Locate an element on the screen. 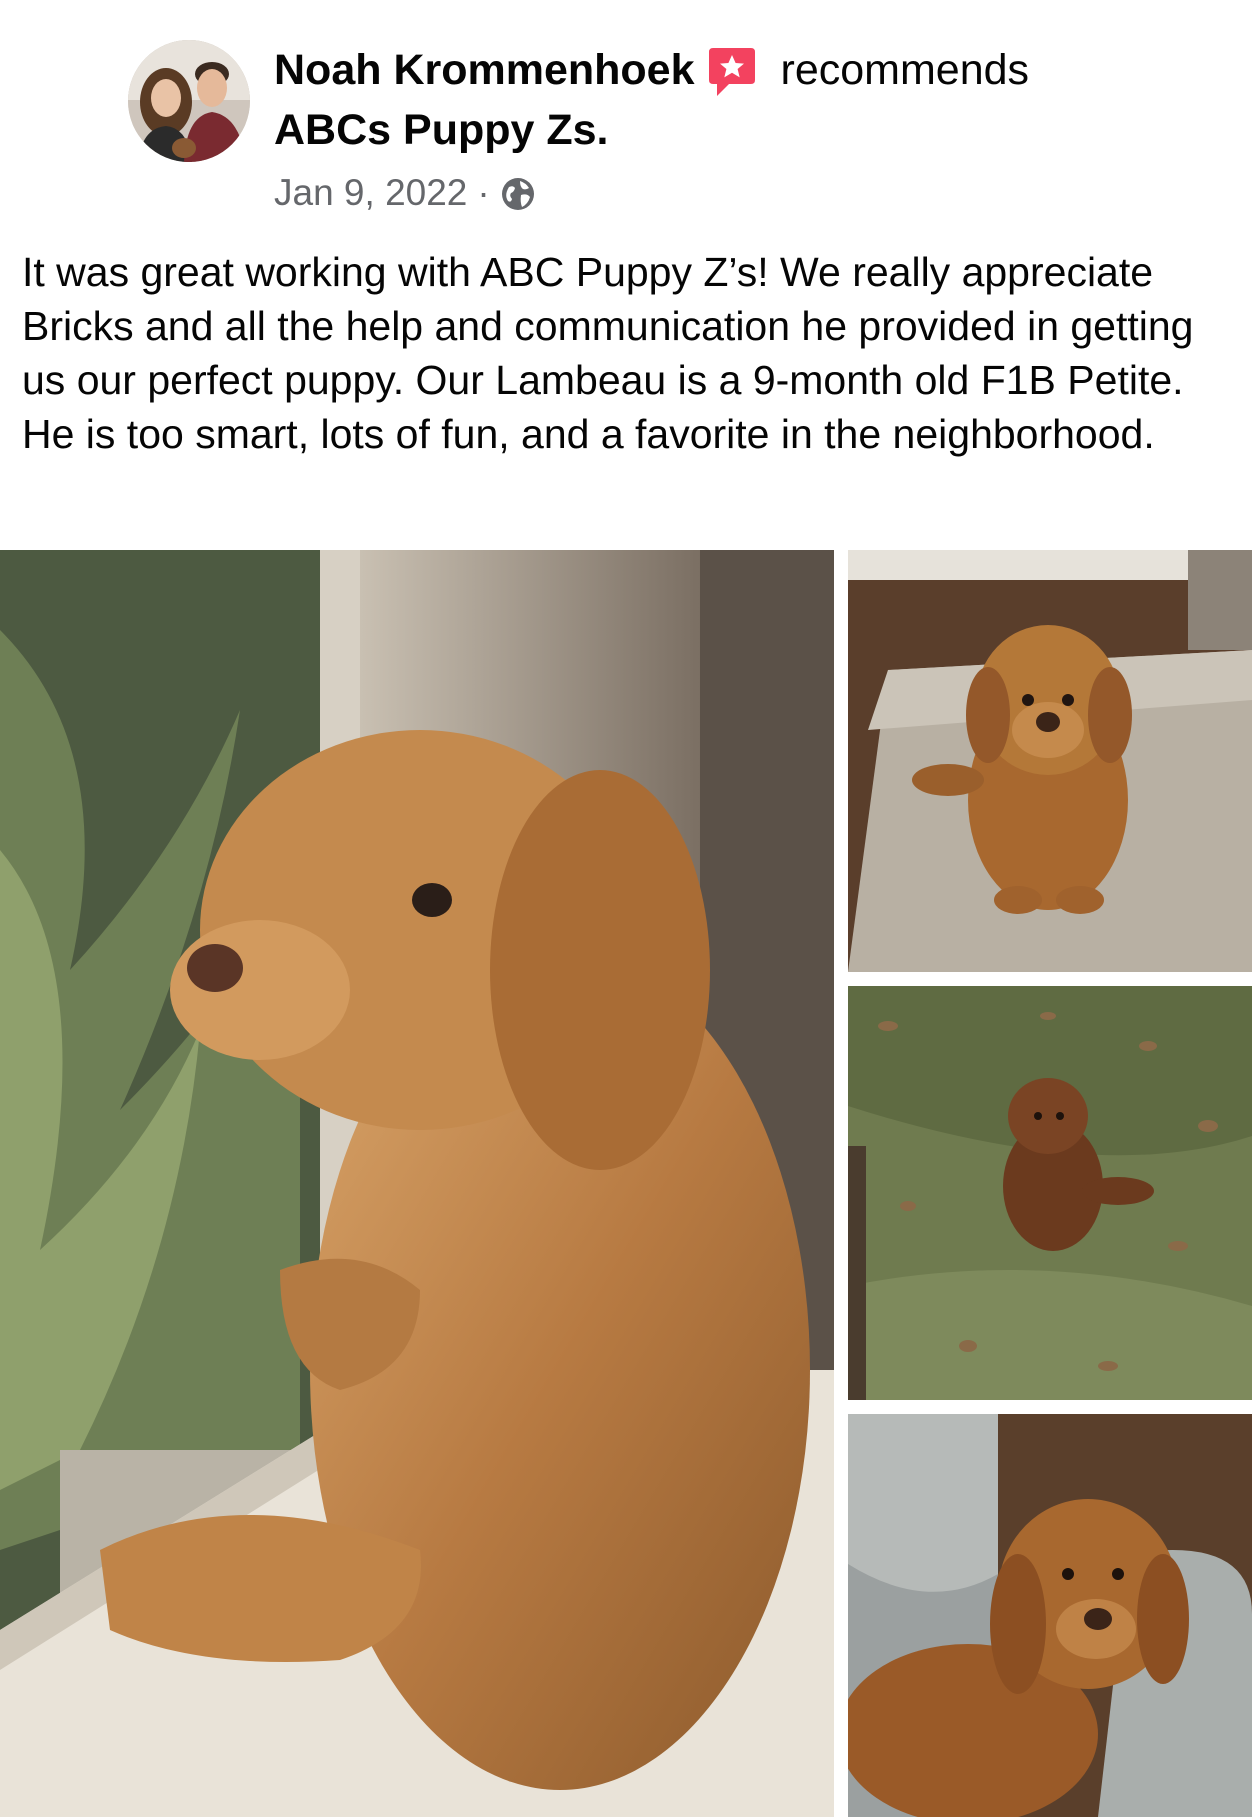 This screenshot has width=1252, height=1817. post-date: Jan 9, 2022 is located at coordinates (370, 193).